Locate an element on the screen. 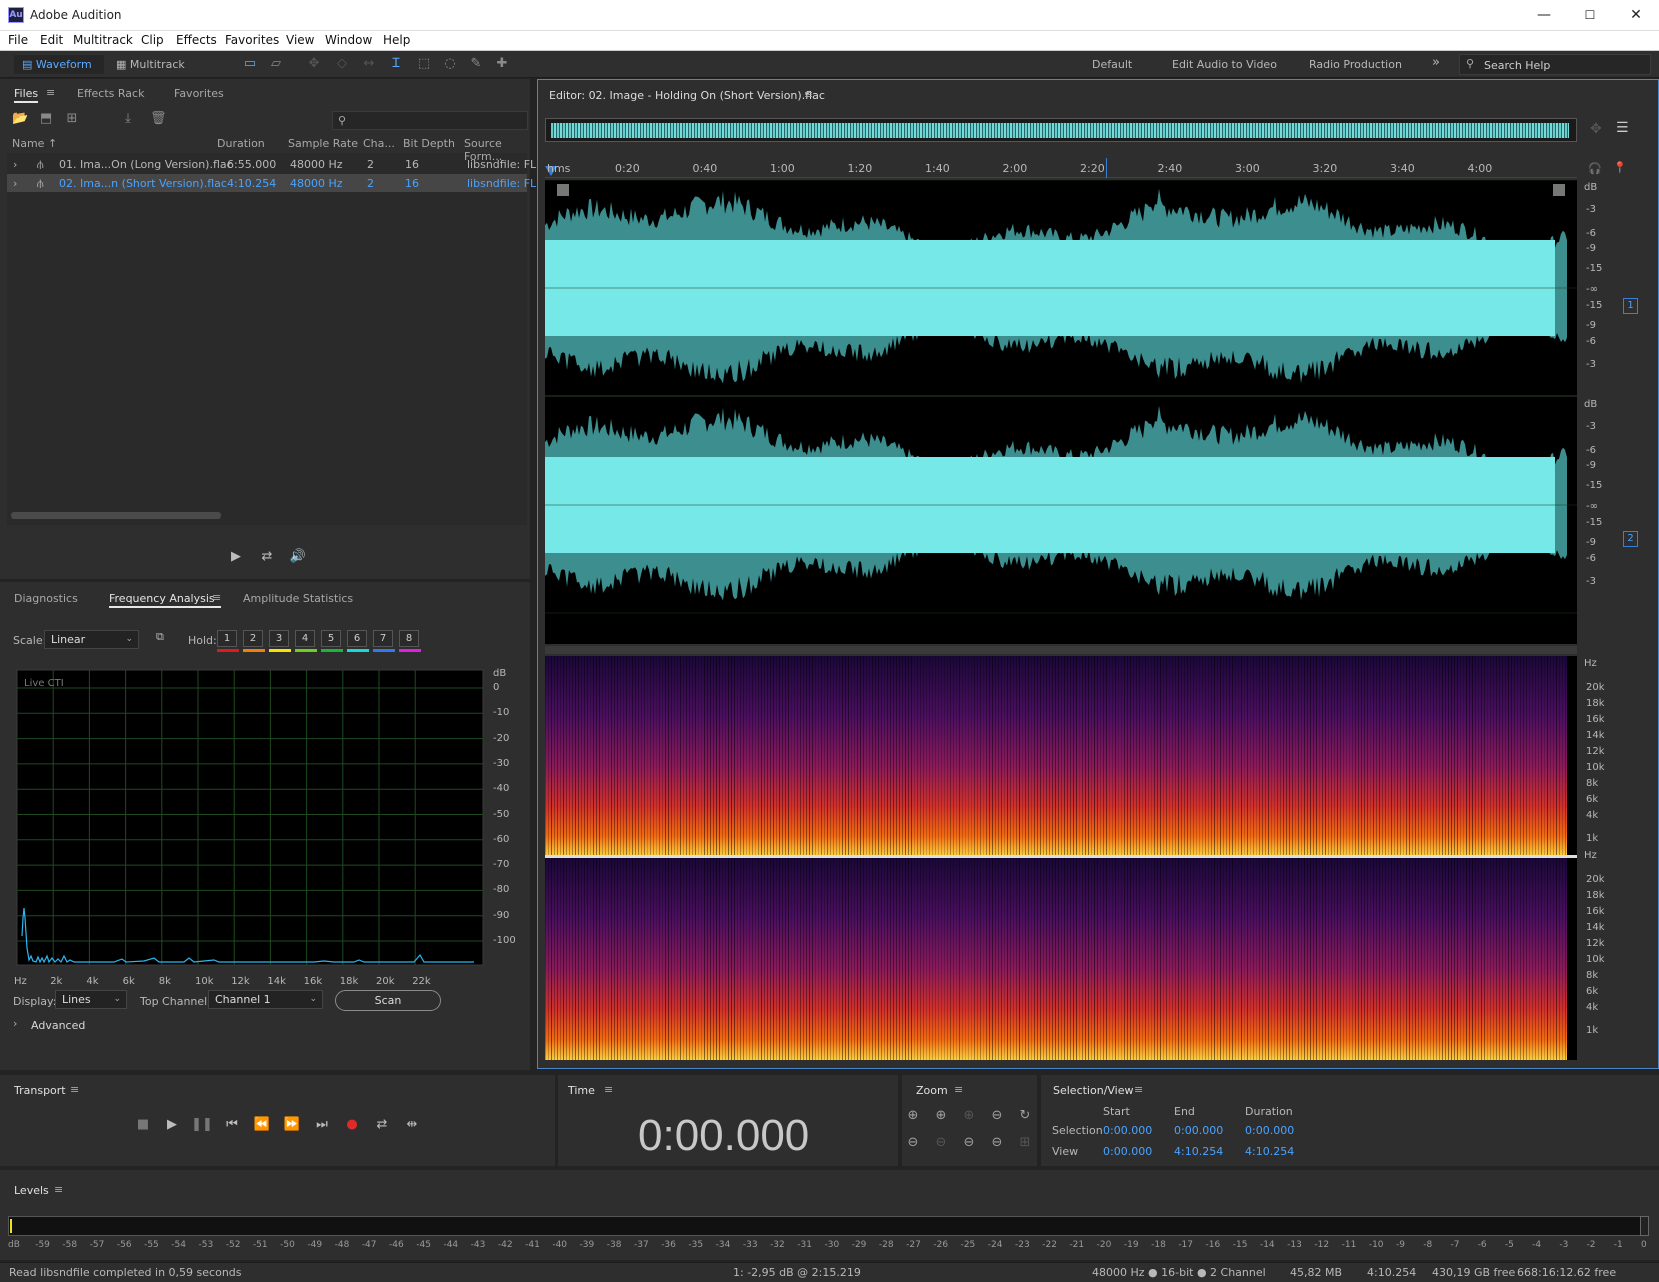  zoom-to-in-point-icon: ⊖ is located at coordinates (969, 1143).